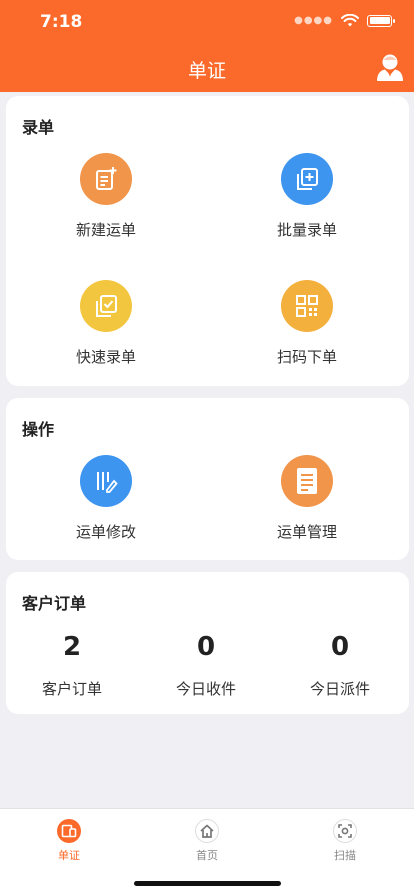  I want to click on batch-entry-label: 批量录单, so click(306, 230).